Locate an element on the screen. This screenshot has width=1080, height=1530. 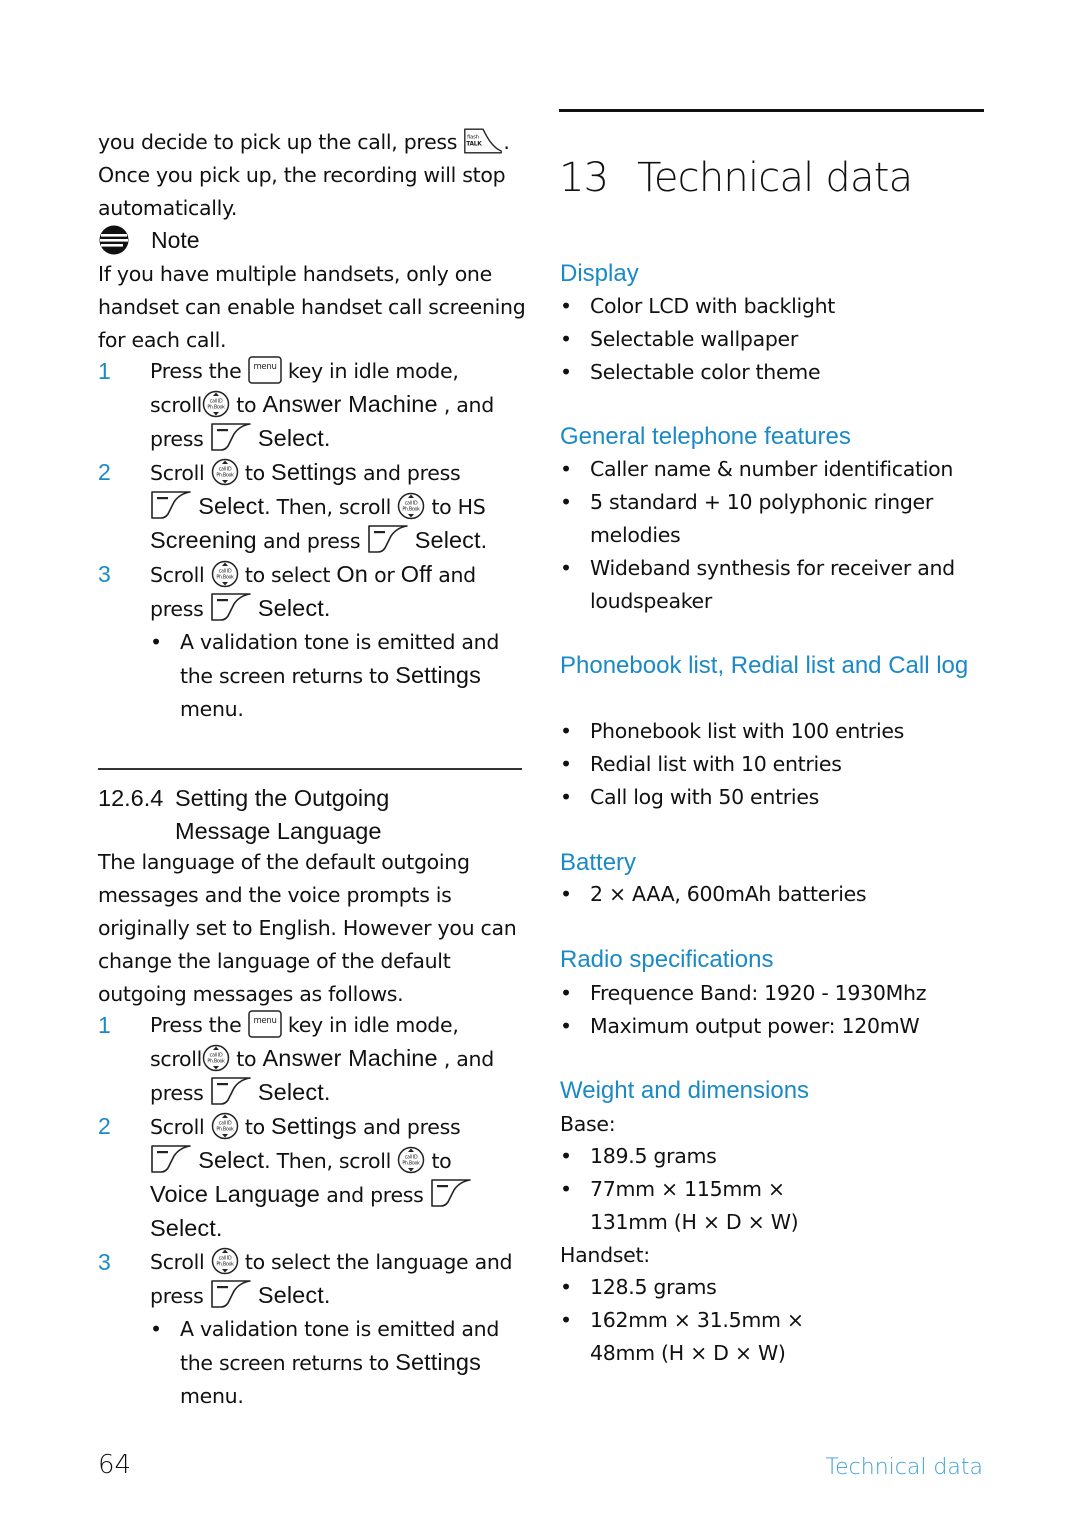
list-item-text: Color LCD with backlight is located at coordinates (713, 306).